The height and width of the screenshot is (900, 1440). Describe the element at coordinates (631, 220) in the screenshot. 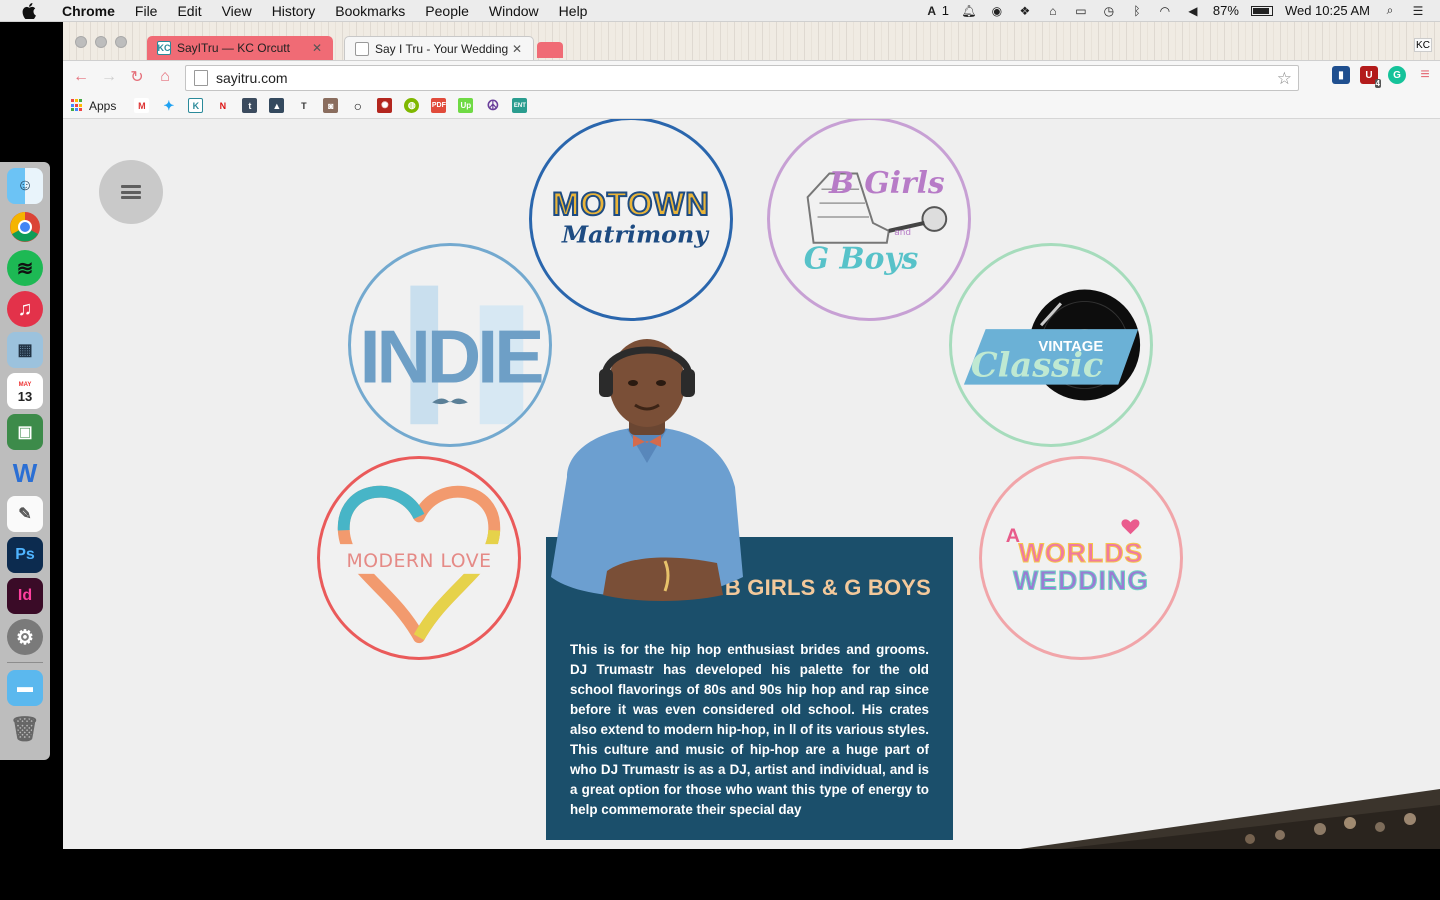

I see `theme-motown-matrimony: MOTOWN Matrimony` at that location.